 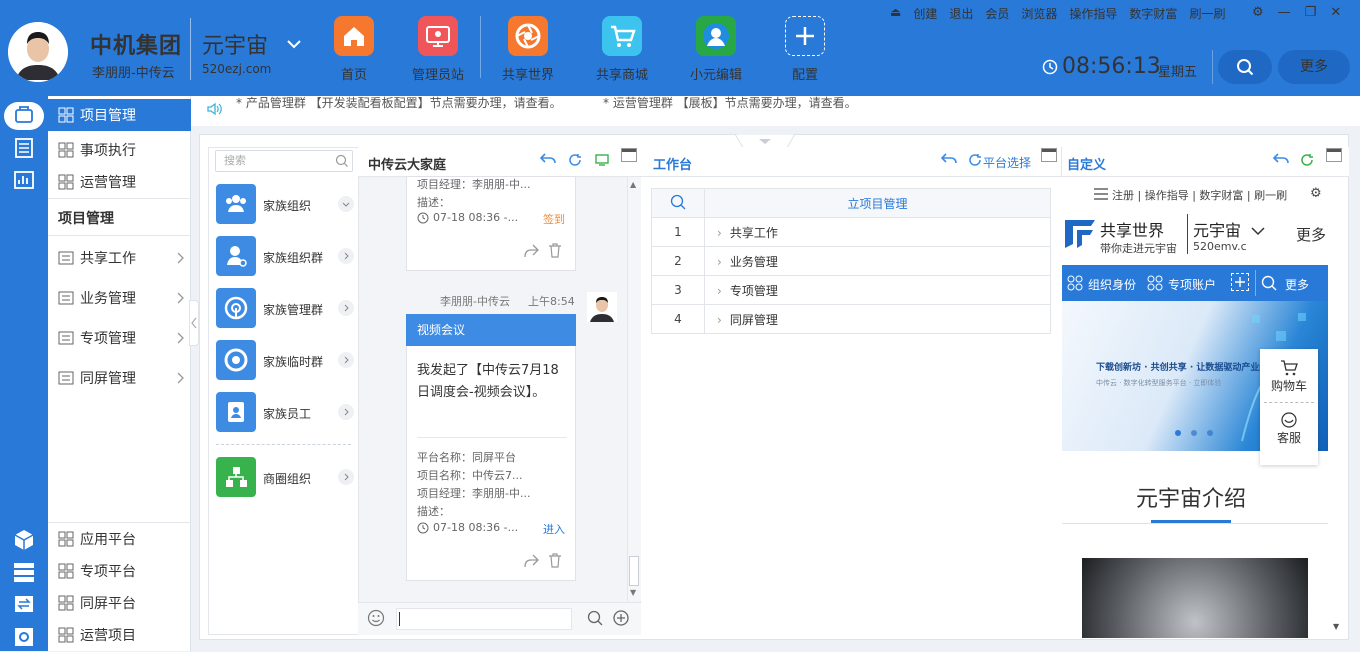 What do you see at coordinates (1289, 371) in the screenshot?
I see `cart-button: 购物车` at bounding box center [1289, 371].